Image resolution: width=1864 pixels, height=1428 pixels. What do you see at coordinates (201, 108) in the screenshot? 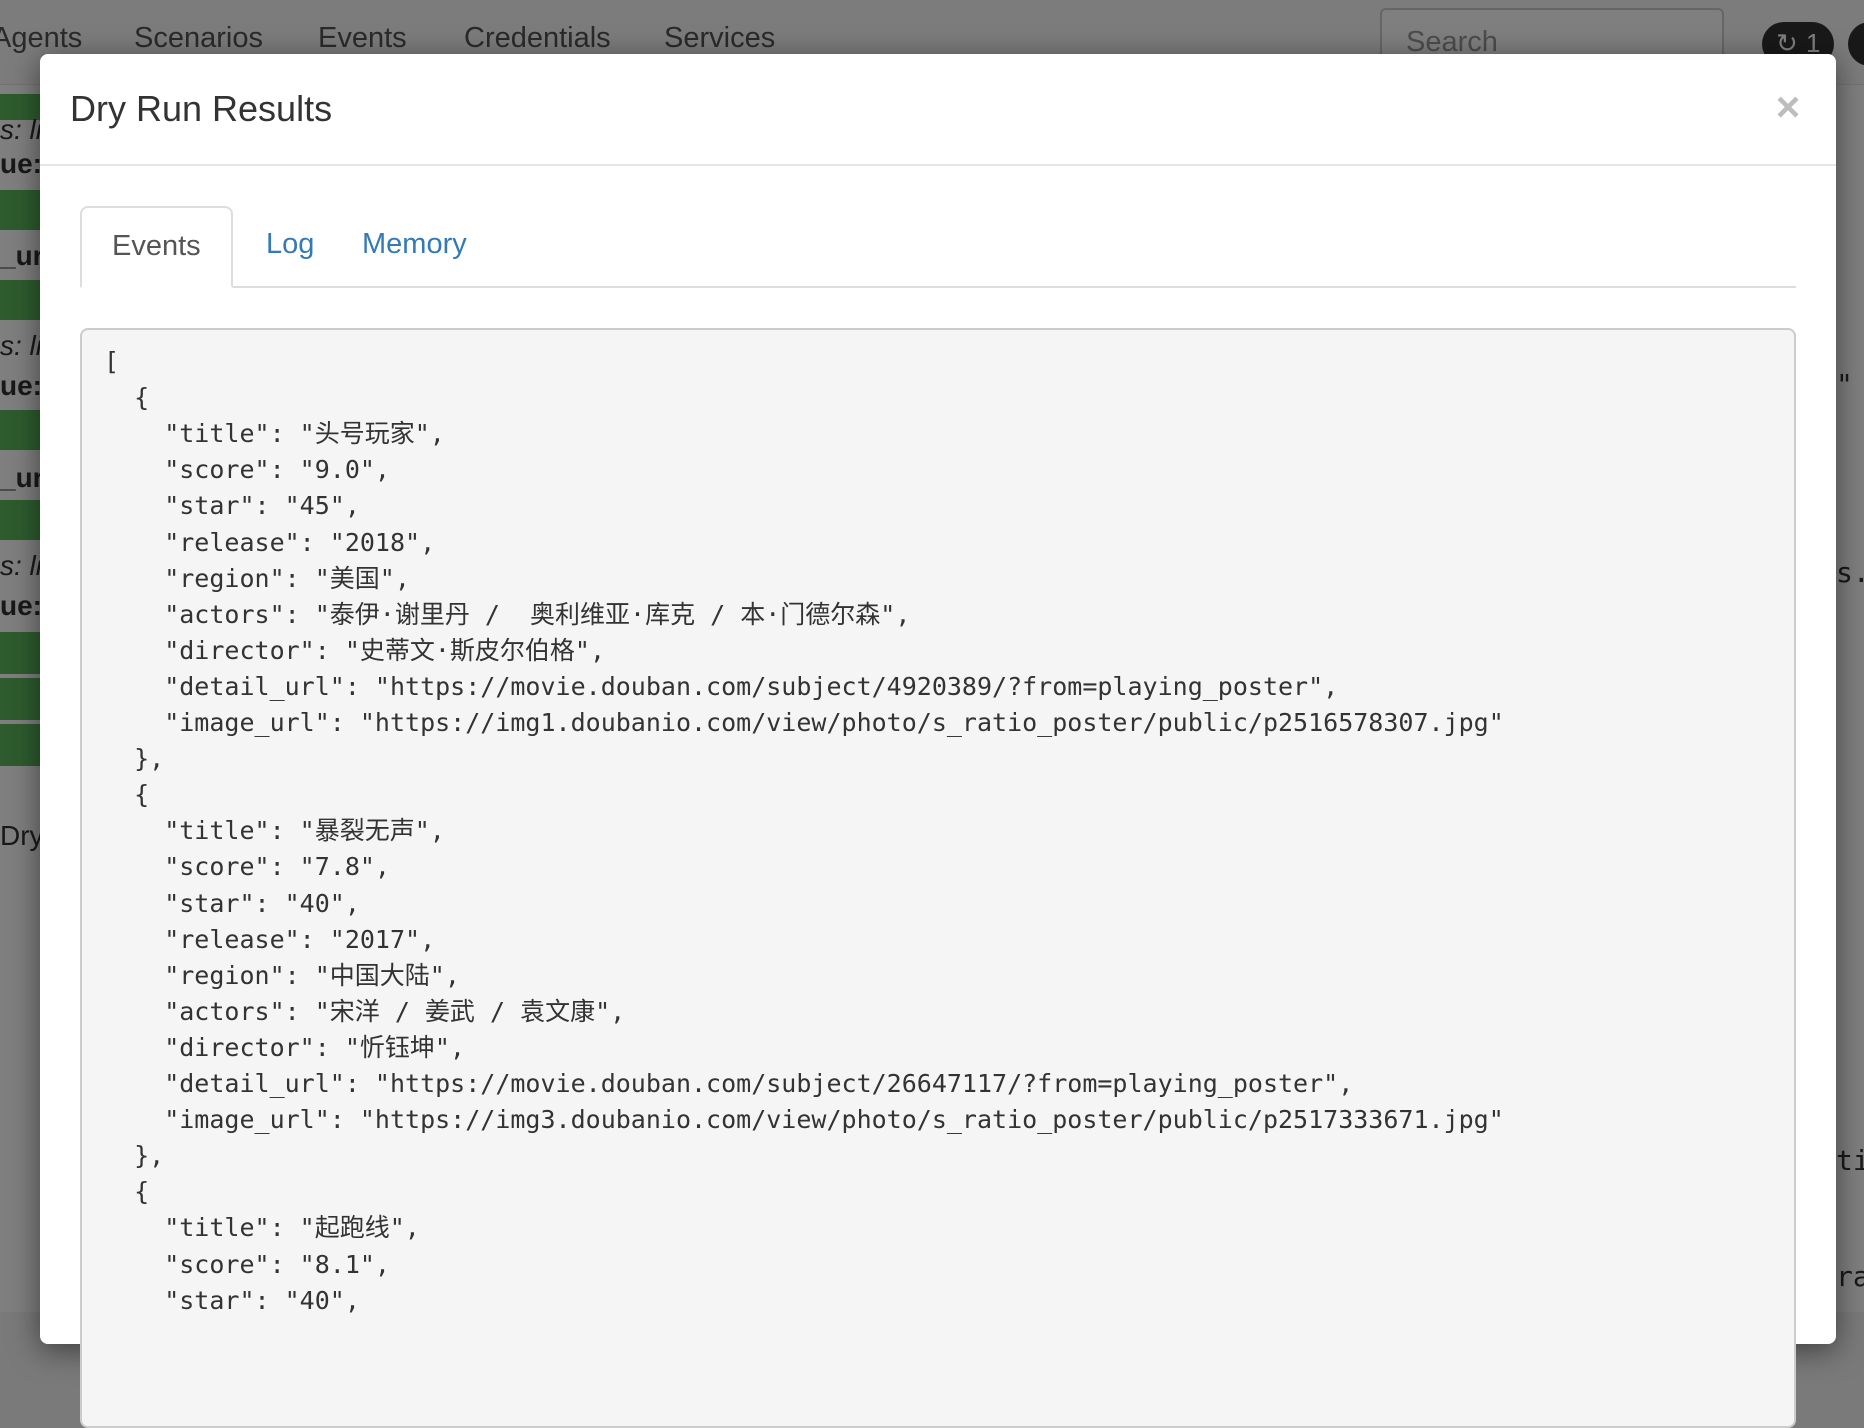
I see `modal-title: Dry Run Results` at bounding box center [201, 108].